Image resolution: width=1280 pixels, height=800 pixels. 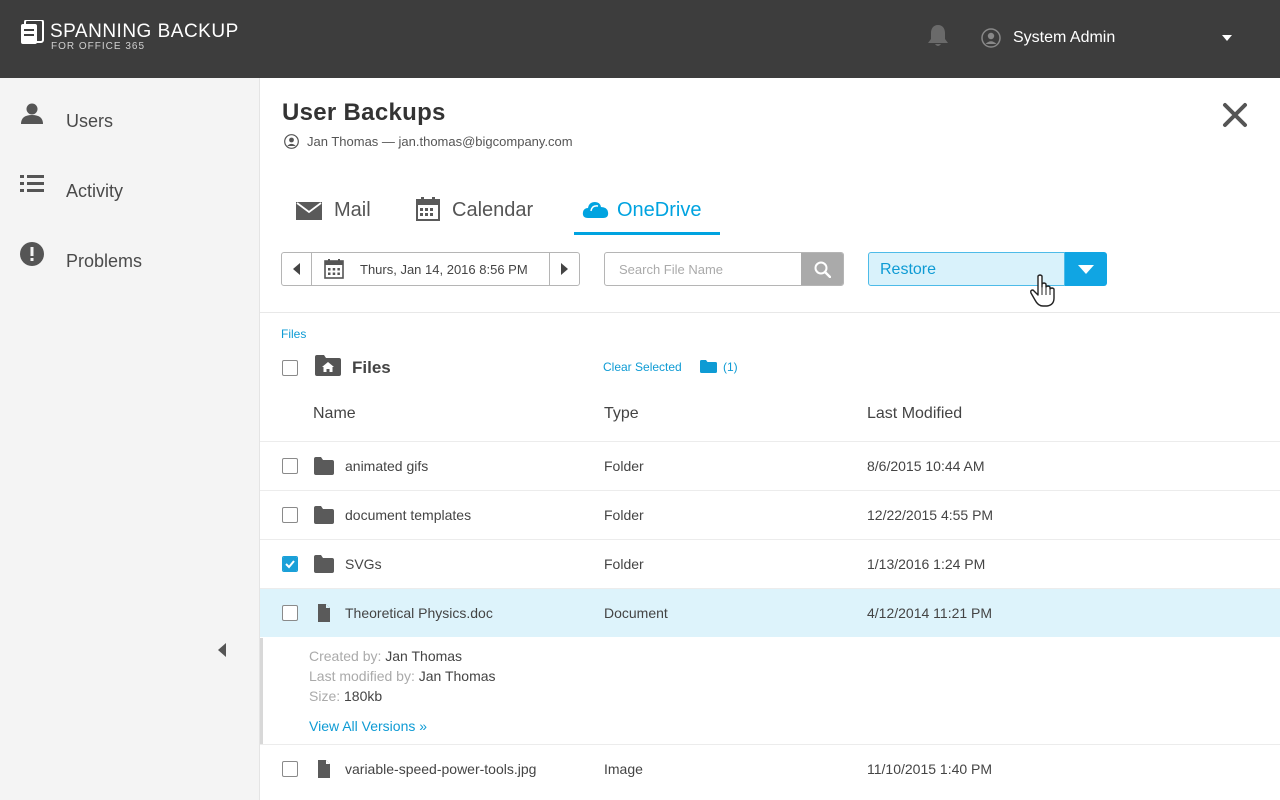 I want to click on file-modified: 8/6/2015 10:44 AM, so click(x=926, y=466).